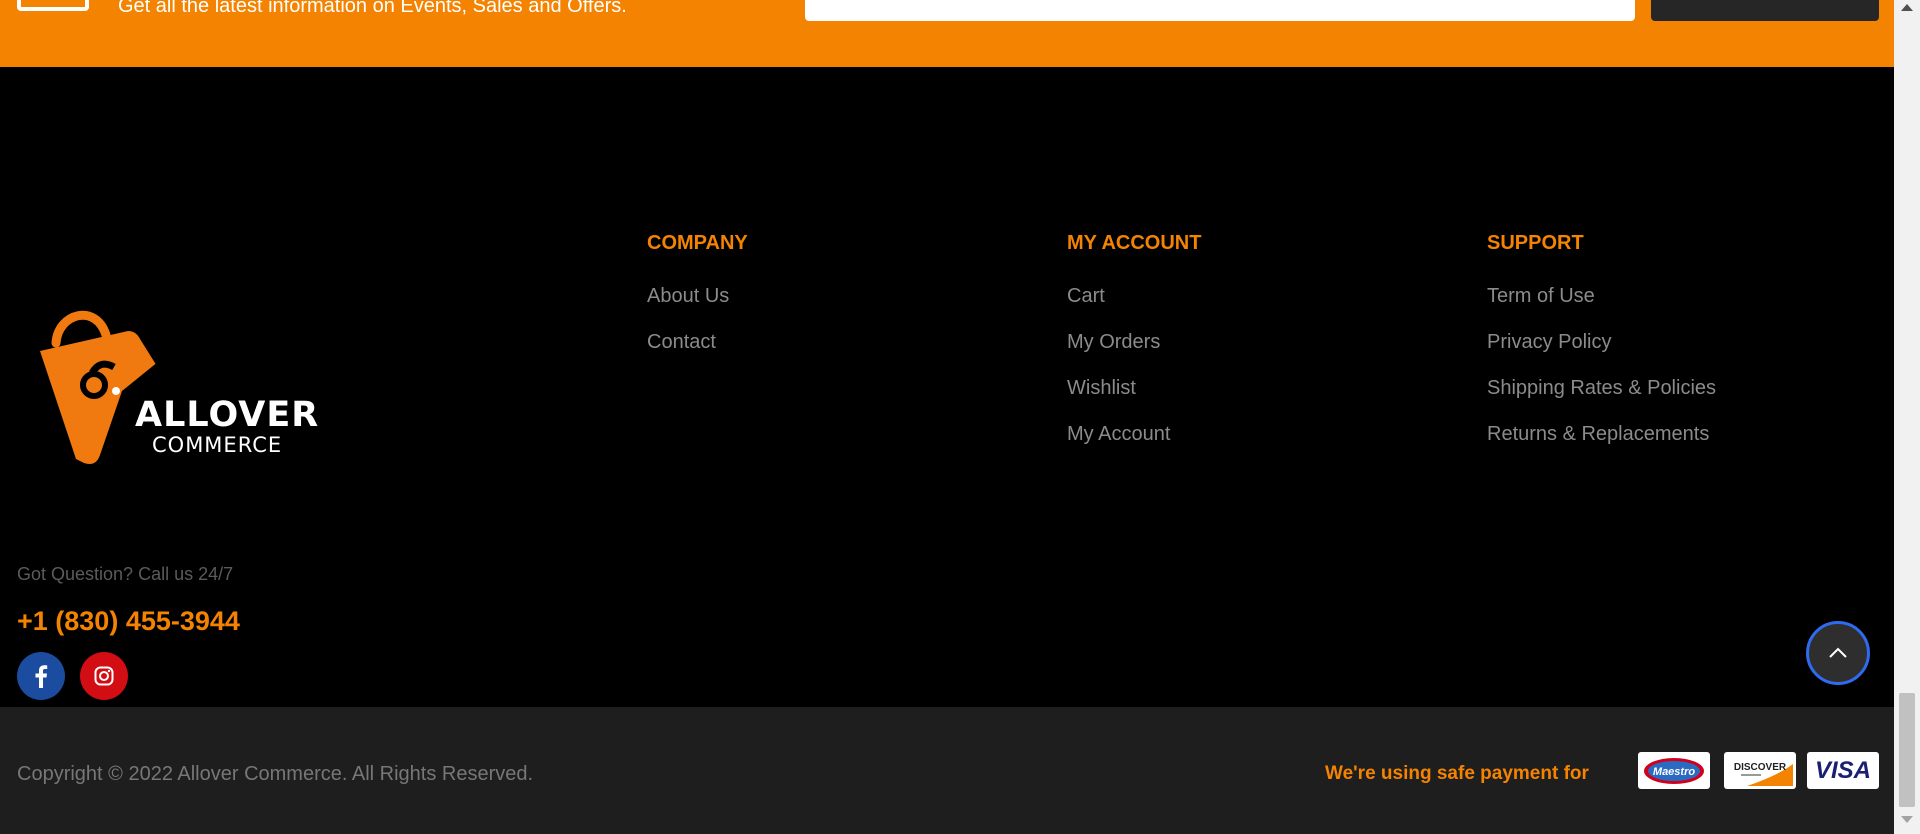 This screenshot has height=834, width=1920. What do you see at coordinates (125, 574) in the screenshot?
I see `contact-question: Got Question? Call us 24/7` at bounding box center [125, 574].